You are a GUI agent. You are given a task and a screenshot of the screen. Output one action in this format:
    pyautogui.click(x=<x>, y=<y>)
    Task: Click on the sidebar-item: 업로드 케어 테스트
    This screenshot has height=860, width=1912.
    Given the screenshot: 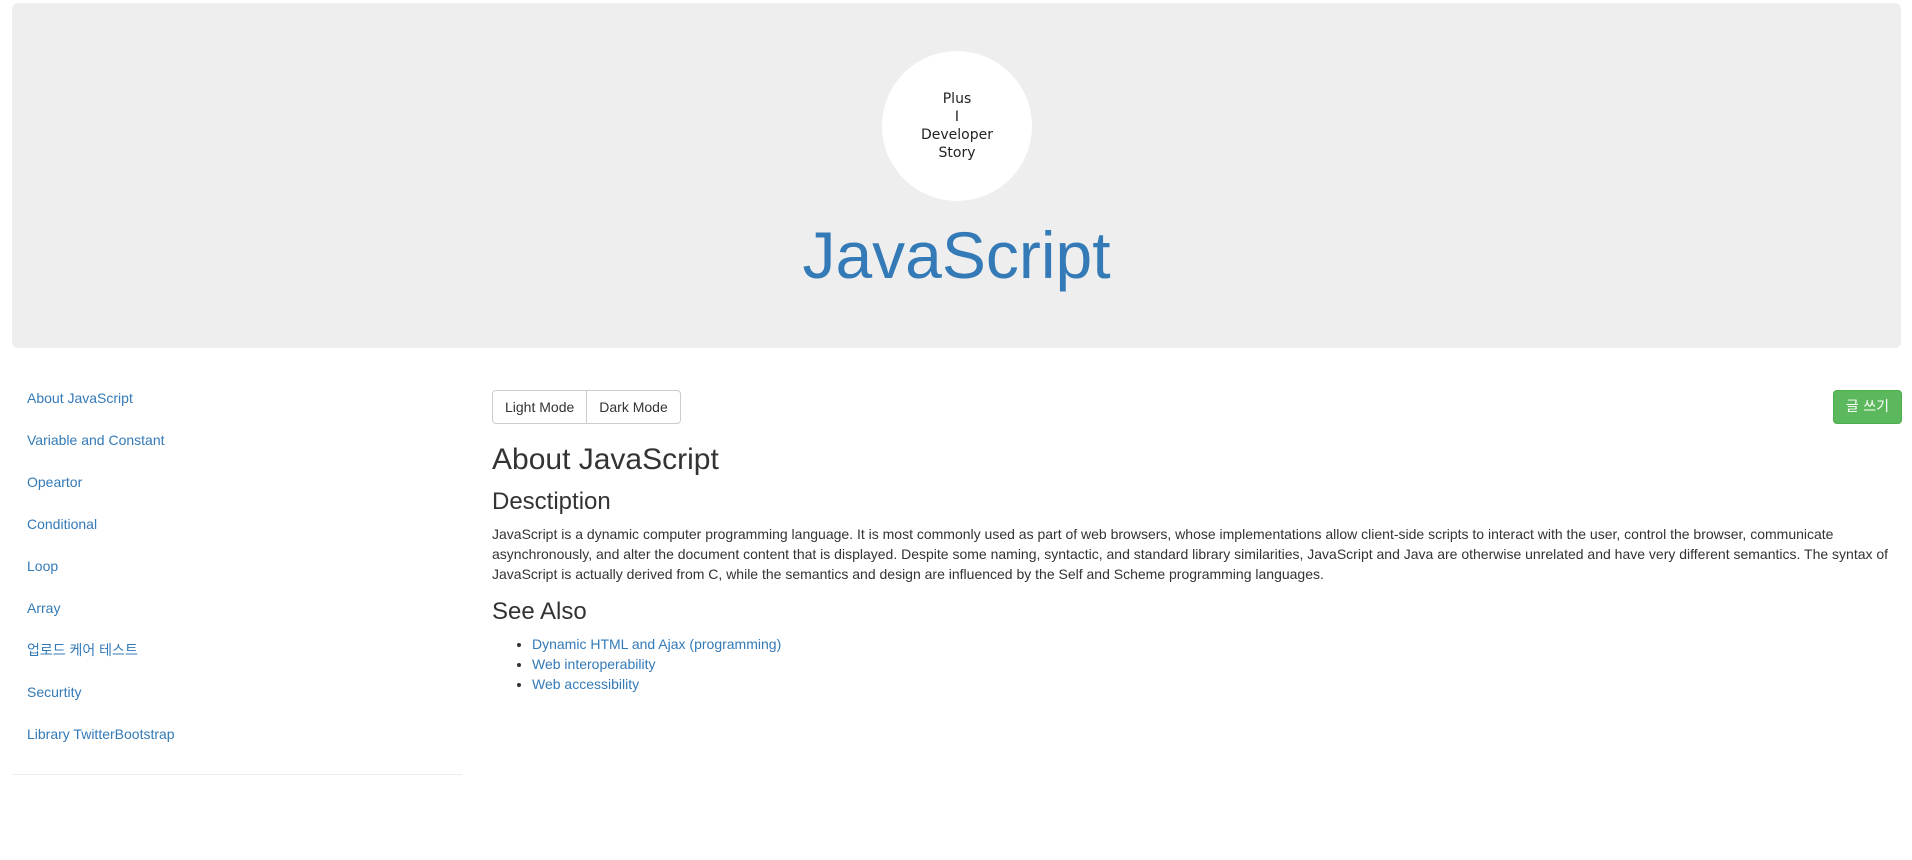 What is the action you would take?
    pyautogui.click(x=237, y=651)
    